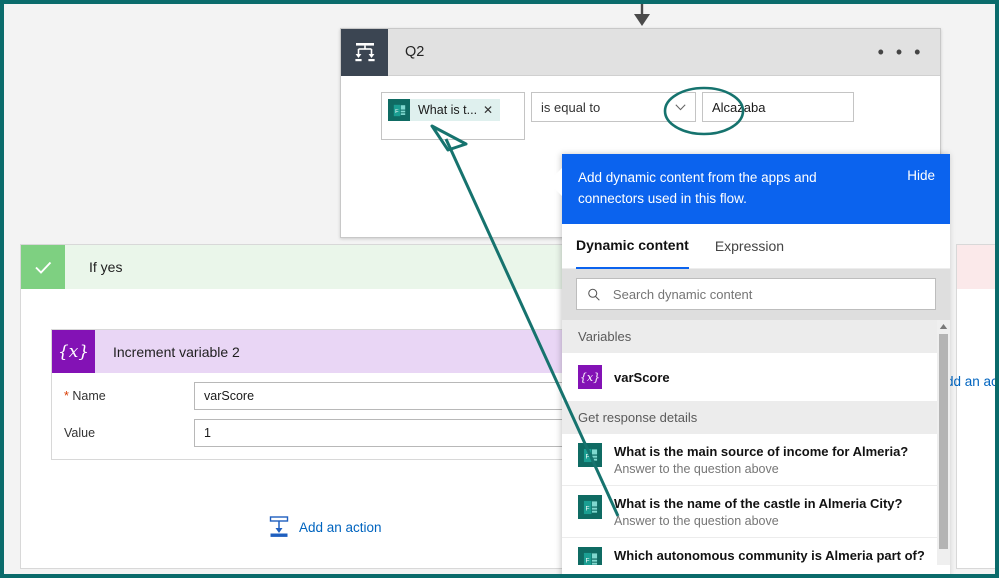 This screenshot has height=578, width=999. I want to click on flyout-search-area, so click(756, 294).